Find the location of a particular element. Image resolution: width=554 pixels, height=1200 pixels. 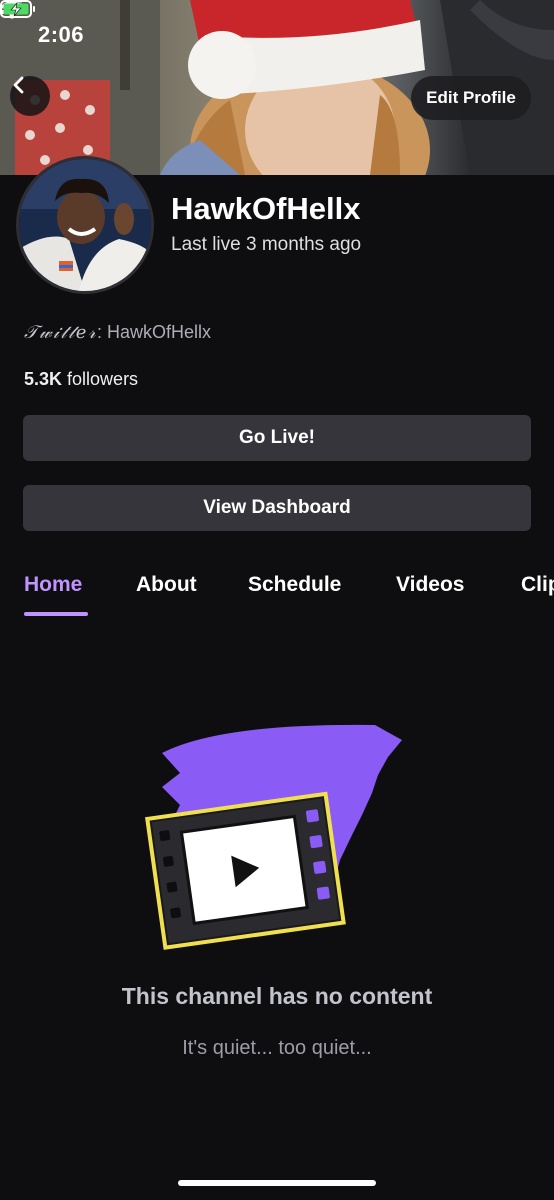

clock: 2:06 is located at coordinates (61, 34).